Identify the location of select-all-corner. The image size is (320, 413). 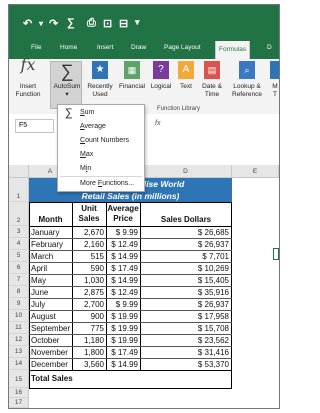
(19, 171).